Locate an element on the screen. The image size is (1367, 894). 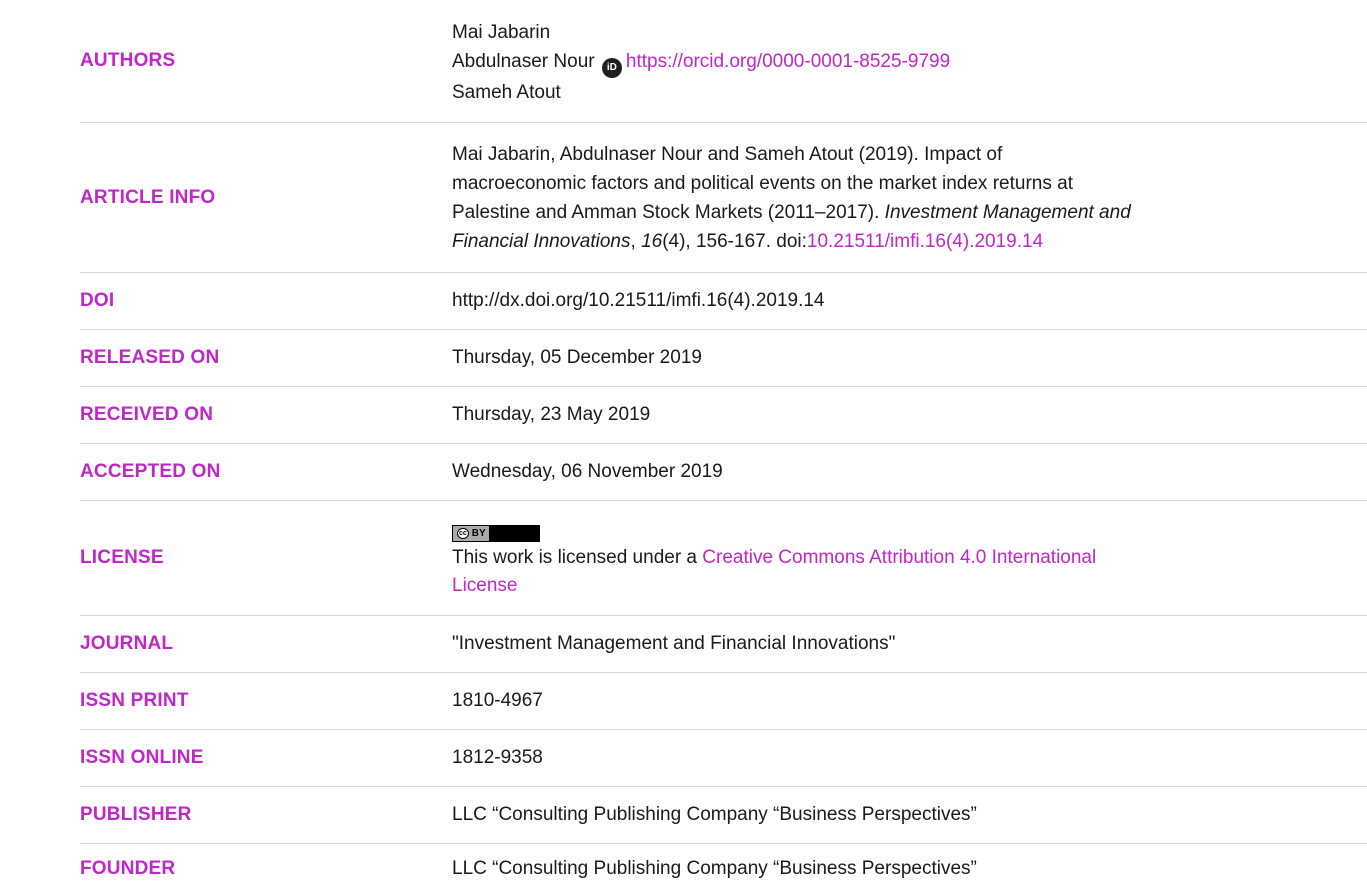
cc-by-logo: cc BY is located at coordinates (496, 533).